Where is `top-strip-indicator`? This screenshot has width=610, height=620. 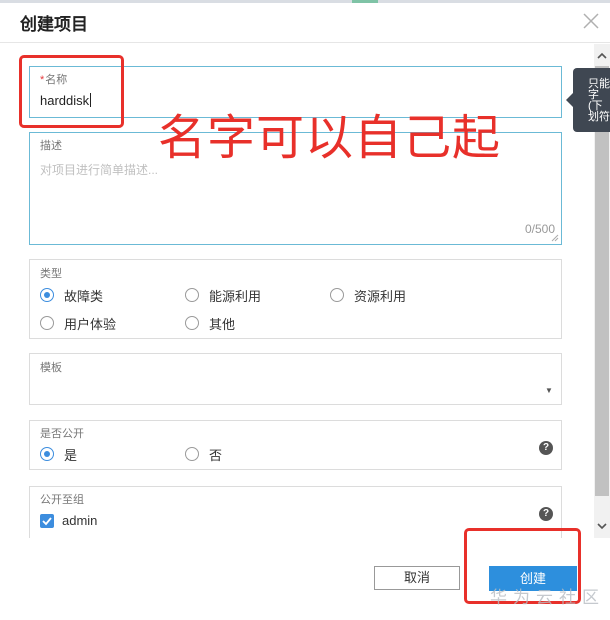 top-strip-indicator is located at coordinates (365, 1).